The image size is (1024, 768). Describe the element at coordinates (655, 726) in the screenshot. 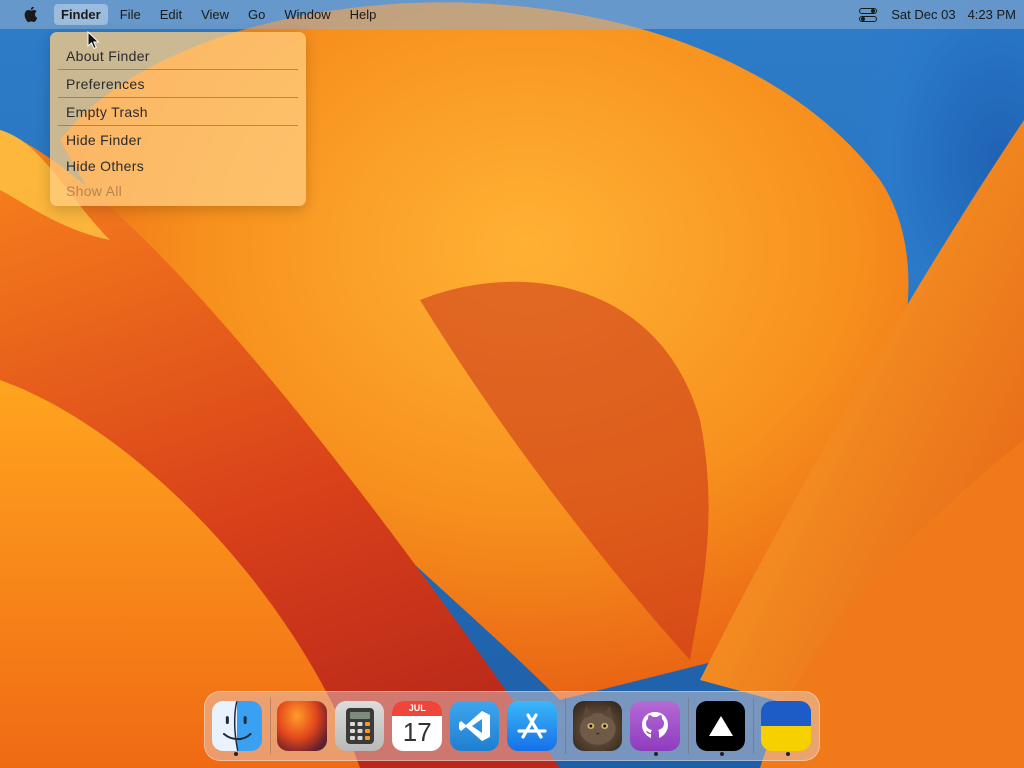

I see `github-icon` at that location.